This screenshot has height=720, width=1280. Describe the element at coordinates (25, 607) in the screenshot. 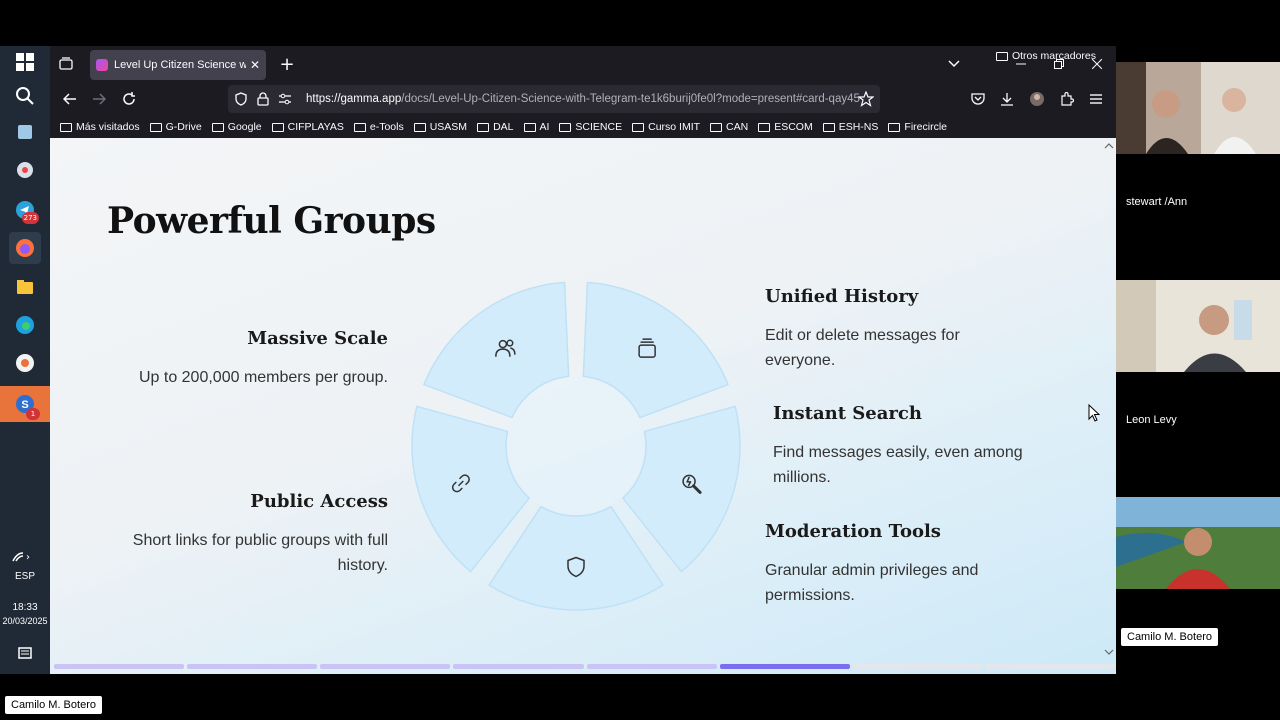

I see `clock-time: 18:33` at that location.